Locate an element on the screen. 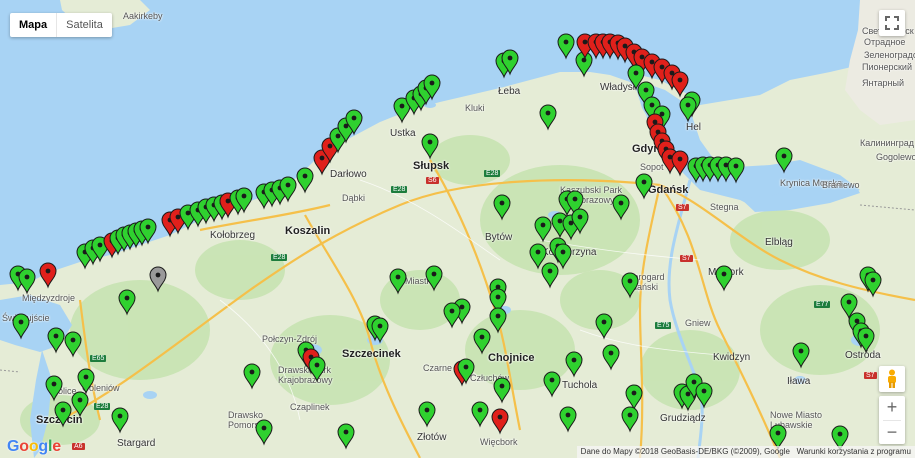 The image size is (915, 458). zoom-out-button: − is located at coordinates (892, 433).